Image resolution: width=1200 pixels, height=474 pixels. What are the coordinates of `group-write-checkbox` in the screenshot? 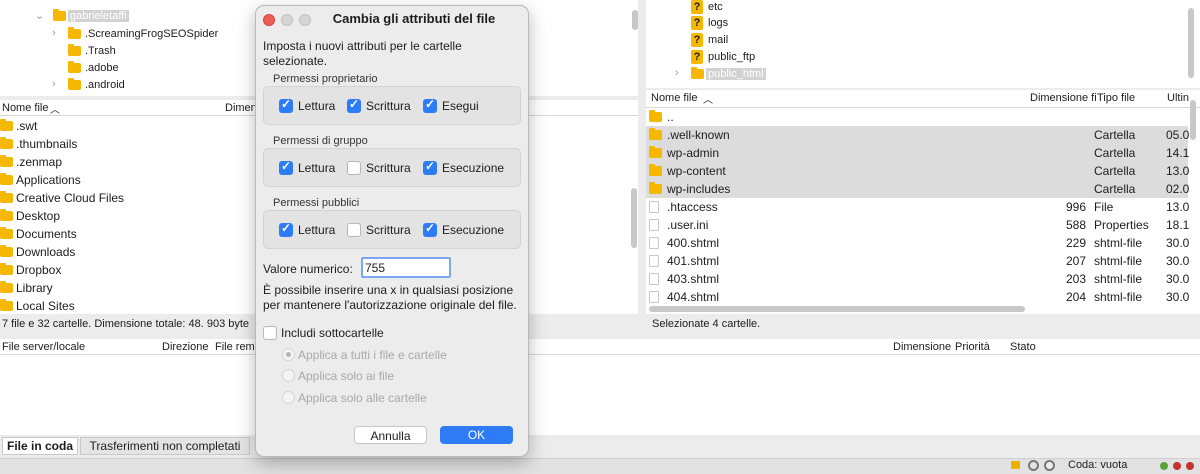 It's located at (354, 168).